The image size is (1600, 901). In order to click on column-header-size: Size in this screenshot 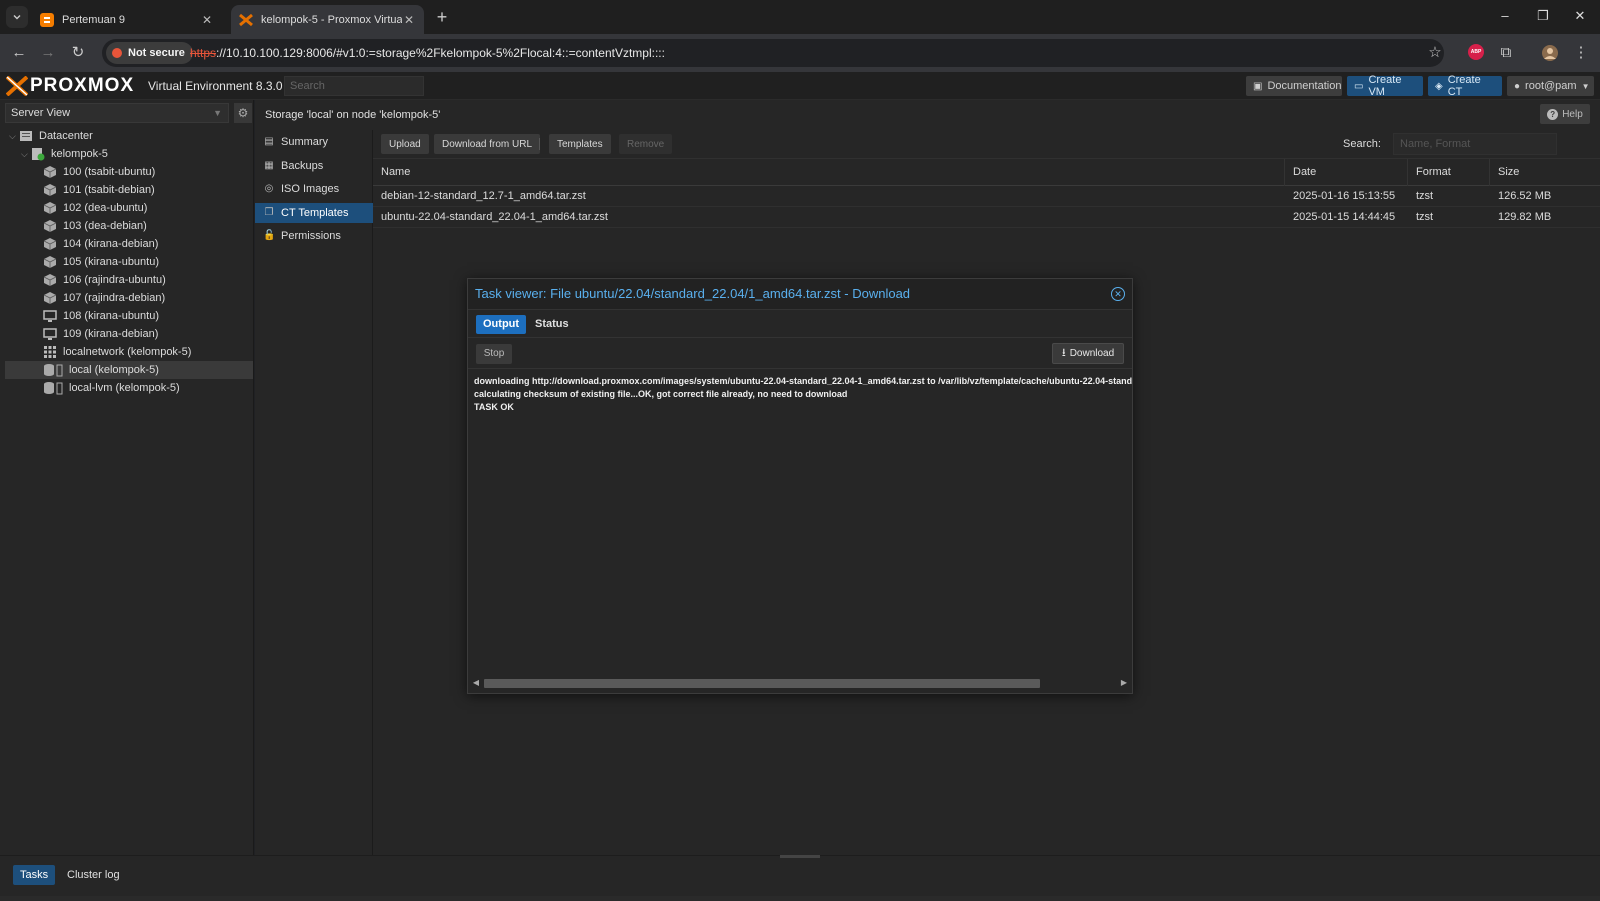, I will do `click(1545, 172)`.